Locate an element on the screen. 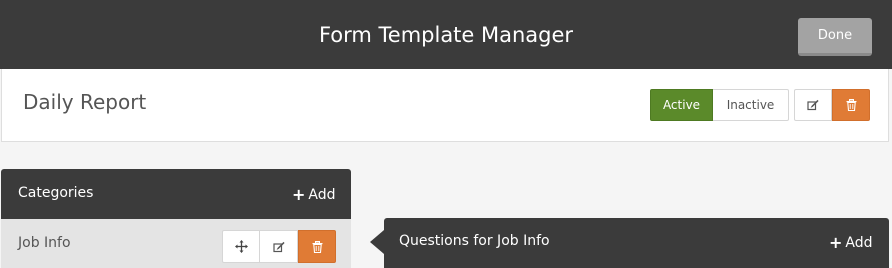  questions-pointer-arrow is located at coordinates (377, 242).